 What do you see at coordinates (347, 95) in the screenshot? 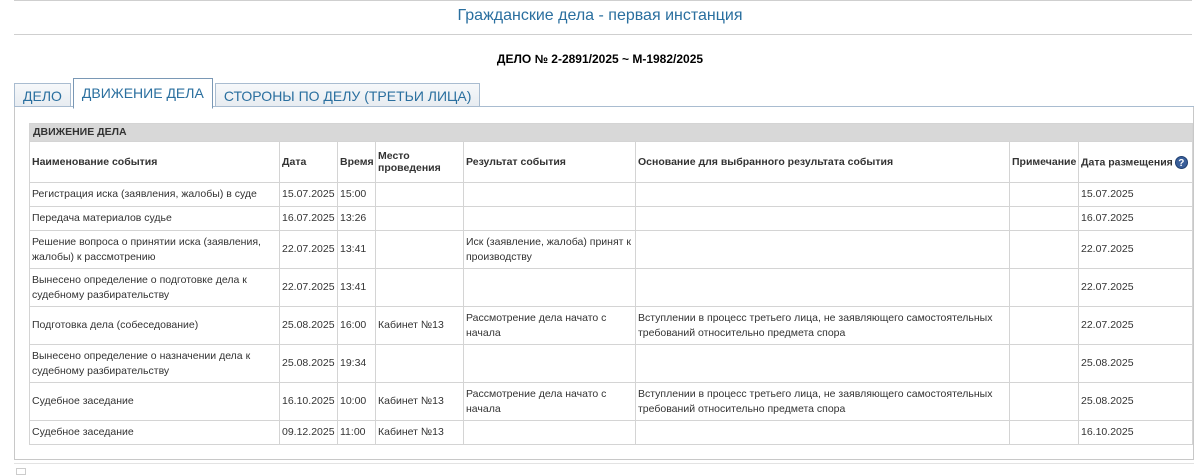
I see `tab-parties: СТОРОНЫ ПО ДЕЛУ (ТРЕТЬИ ЛИЦА)` at bounding box center [347, 95].